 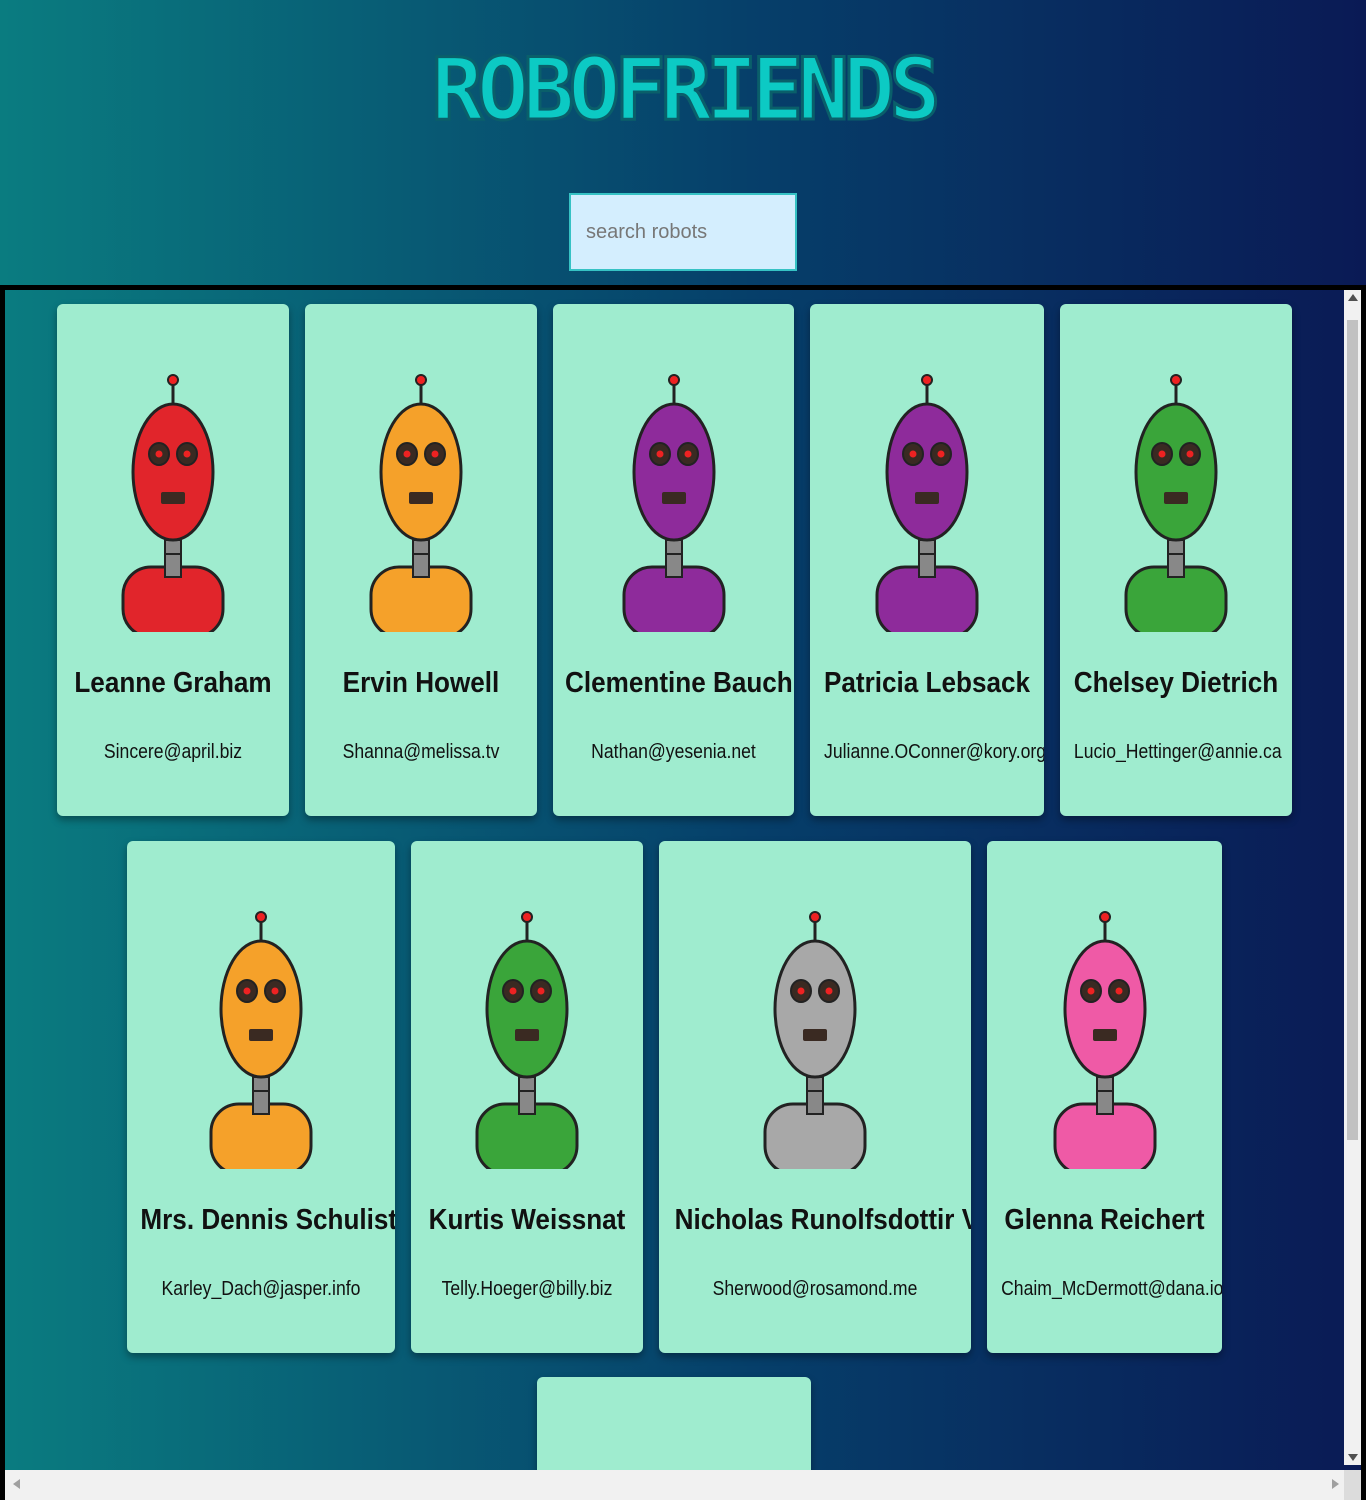 What do you see at coordinates (1353, 297) in the screenshot?
I see `scroll-up-icon` at bounding box center [1353, 297].